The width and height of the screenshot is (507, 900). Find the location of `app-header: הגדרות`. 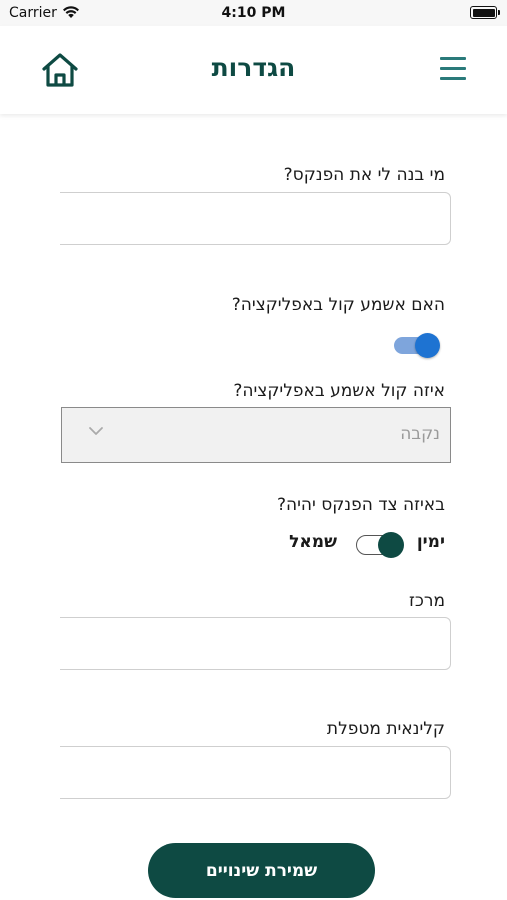

app-header: הגדרות is located at coordinates (253, 70).